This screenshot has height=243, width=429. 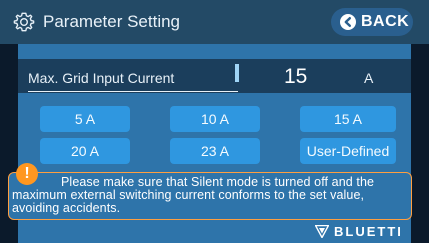 I want to click on label-underline, so click(x=133, y=91).